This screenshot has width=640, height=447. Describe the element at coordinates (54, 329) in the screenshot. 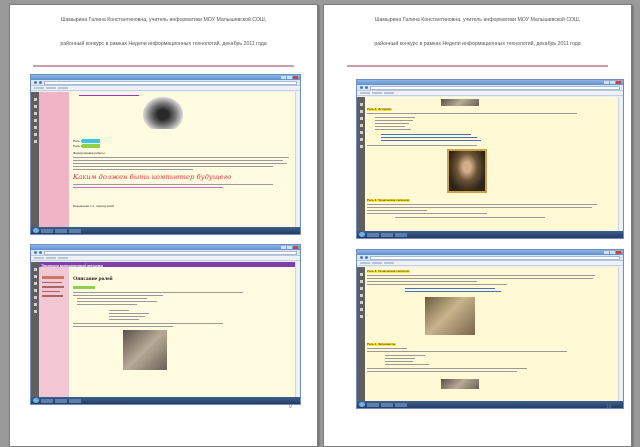

I see `sidebar-links` at that location.